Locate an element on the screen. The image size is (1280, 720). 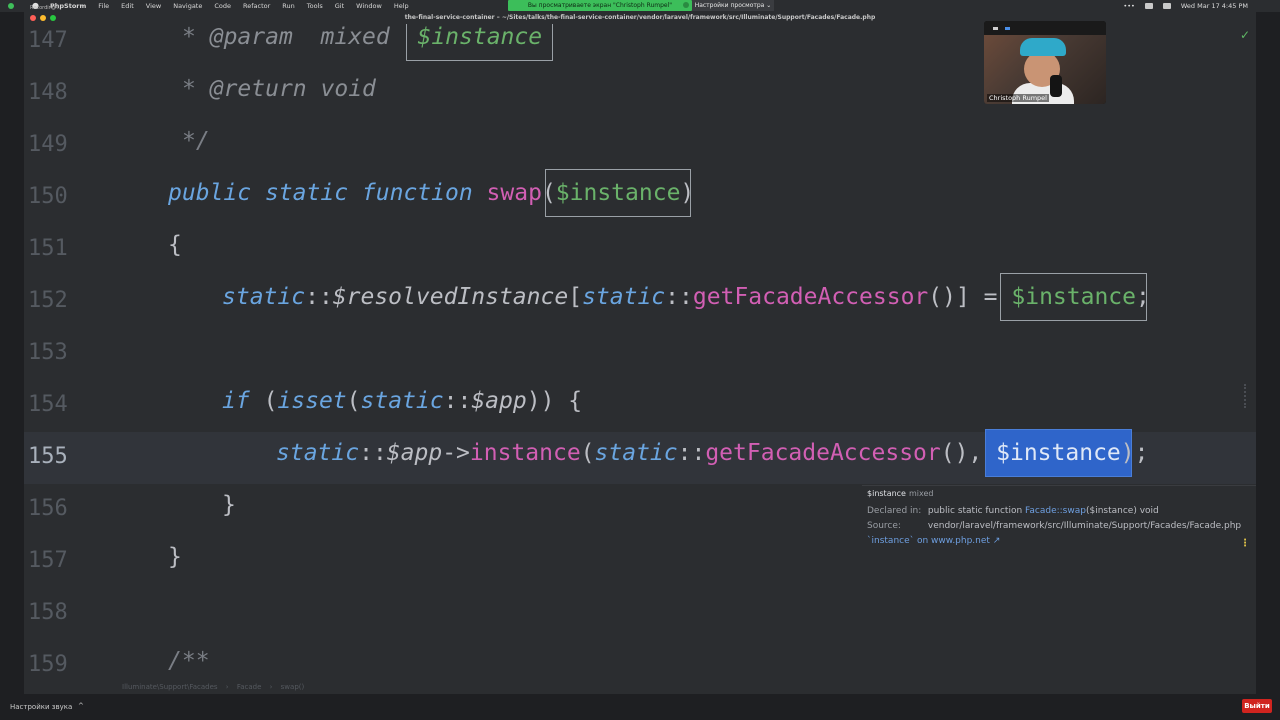
menu-help: Help is located at coordinates (401, 6).